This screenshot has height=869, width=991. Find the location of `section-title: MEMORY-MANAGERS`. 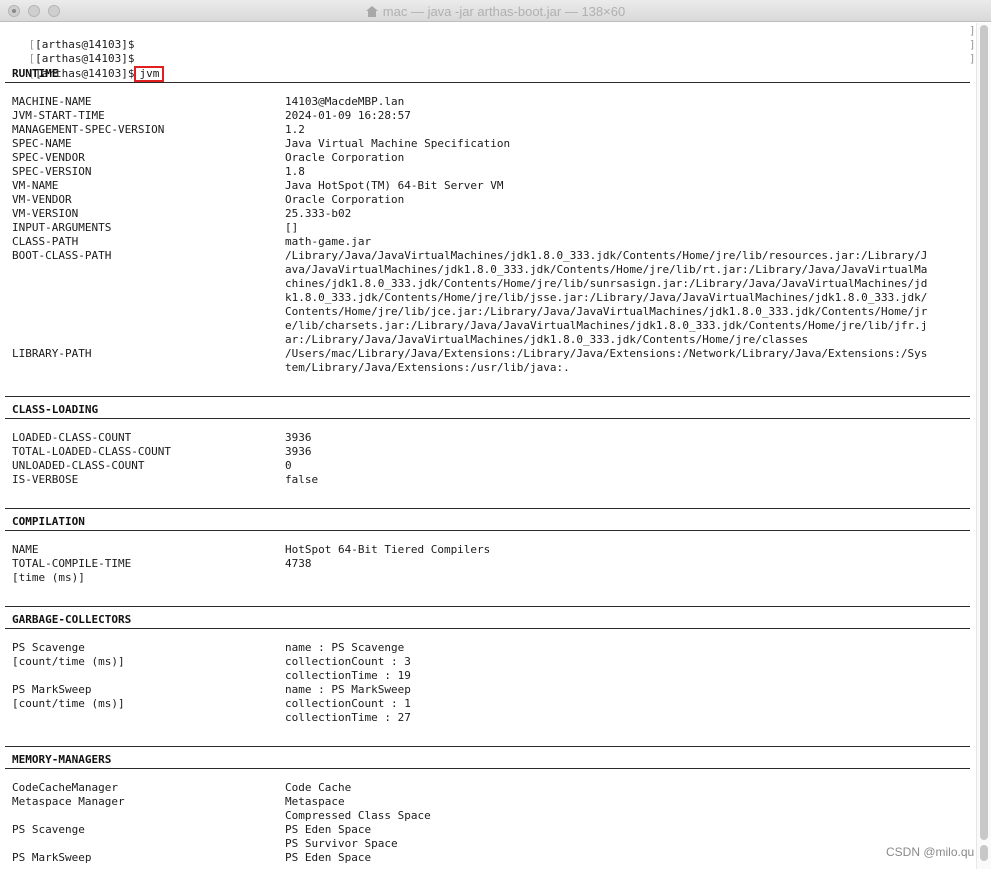

section-title: MEMORY-MANAGERS is located at coordinates (62, 759).